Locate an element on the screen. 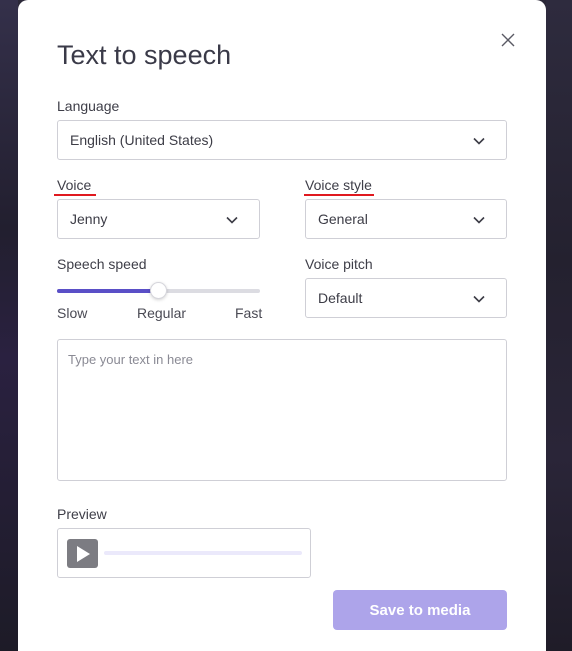 This screenshot has width=572, height=651. speech-speed-slider-thumb is located at coordinates (158, 290).